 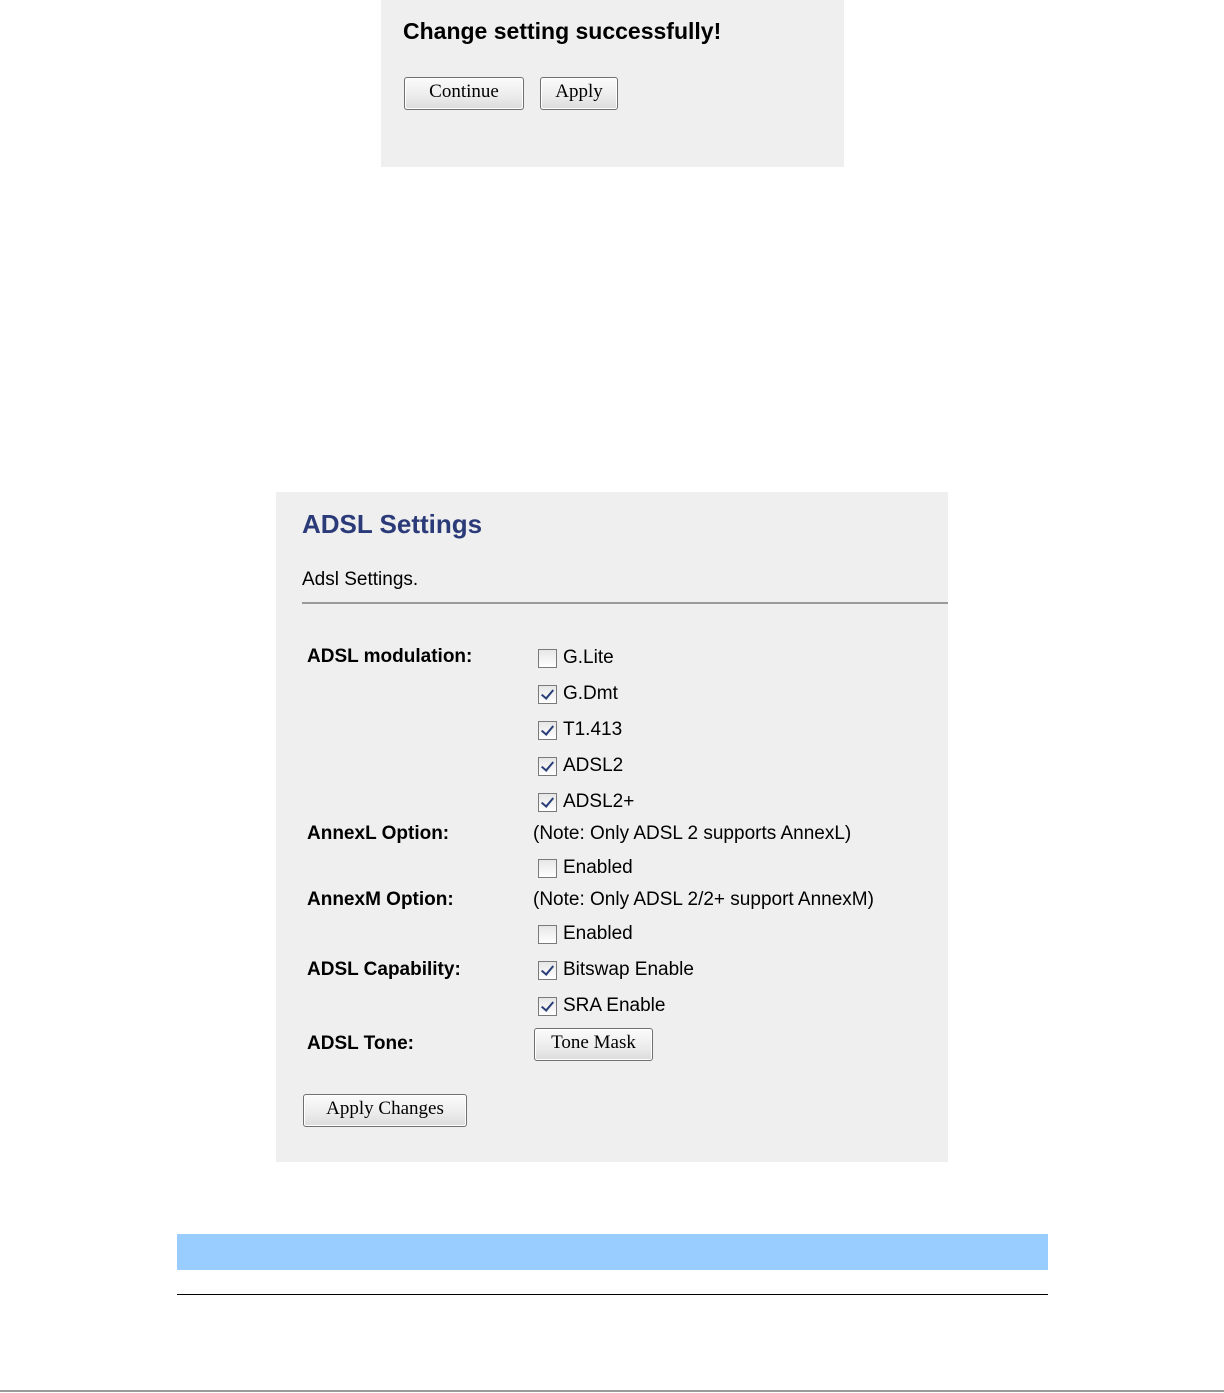 What do you see at coordinates (378, 833) in the screenshot?
I see `annexl-label: AnnexL Option:` at bounding box center [378, 833].